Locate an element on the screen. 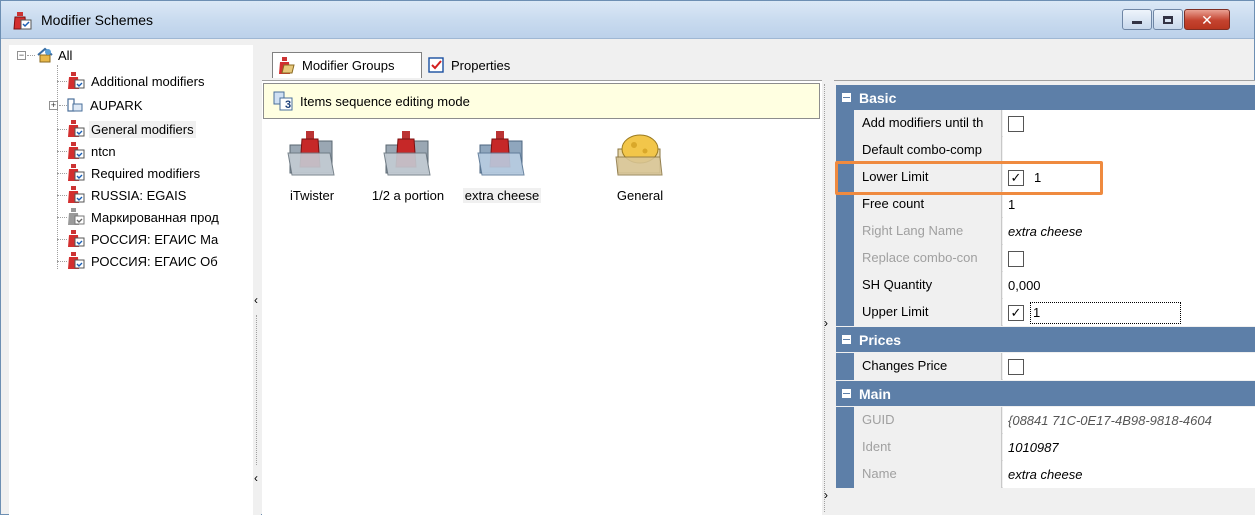  right-splitter: › › is located at coordinates (828, 297).